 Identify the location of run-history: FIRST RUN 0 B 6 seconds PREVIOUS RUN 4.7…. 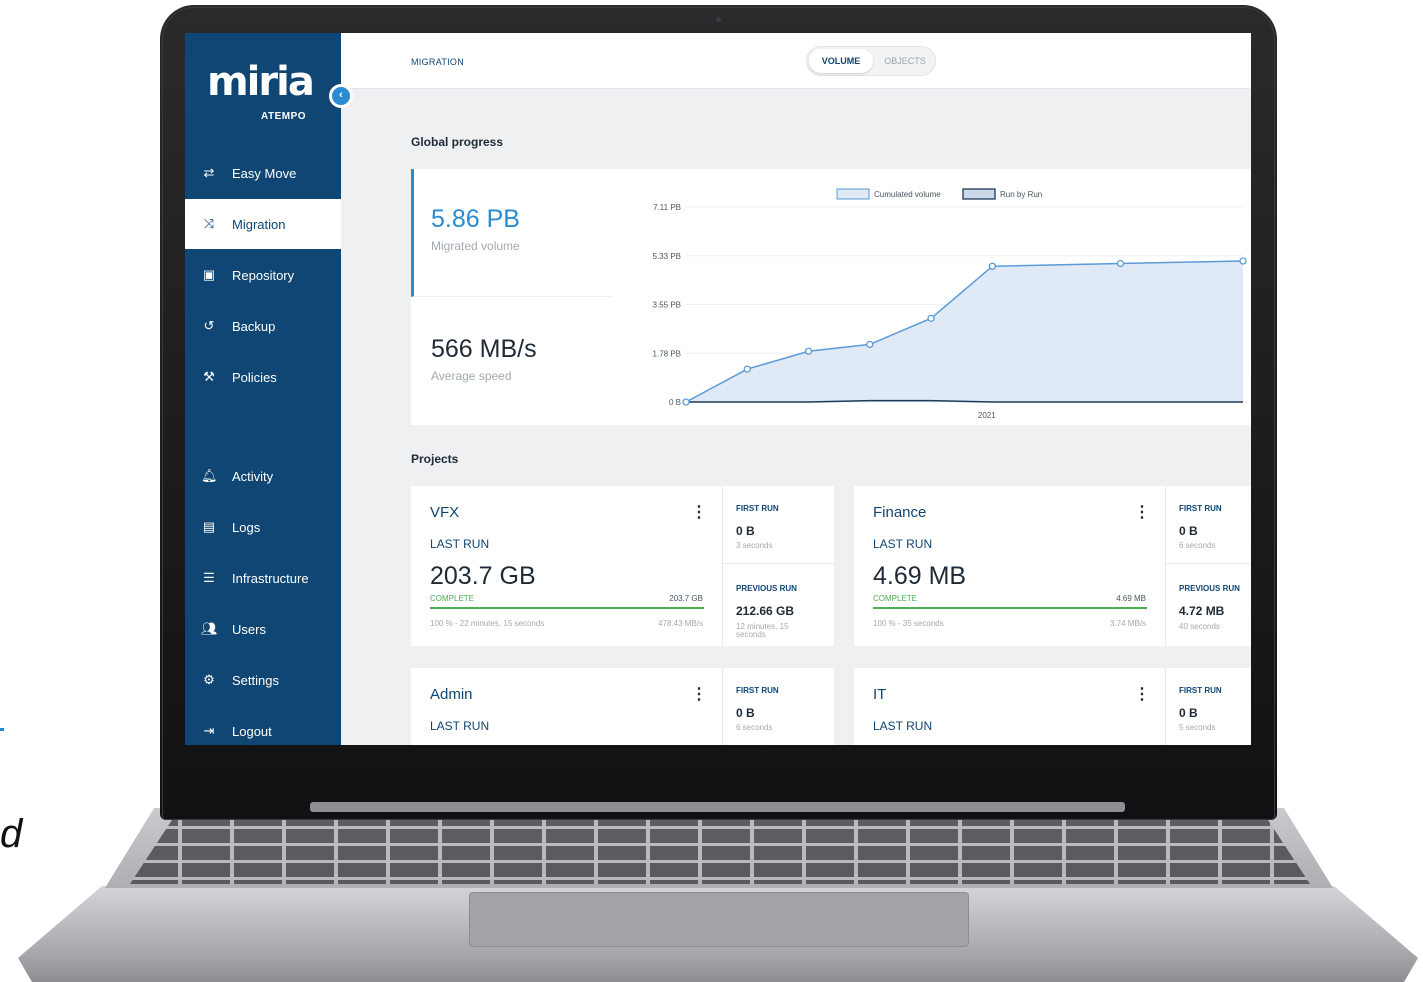
(1208, 566).